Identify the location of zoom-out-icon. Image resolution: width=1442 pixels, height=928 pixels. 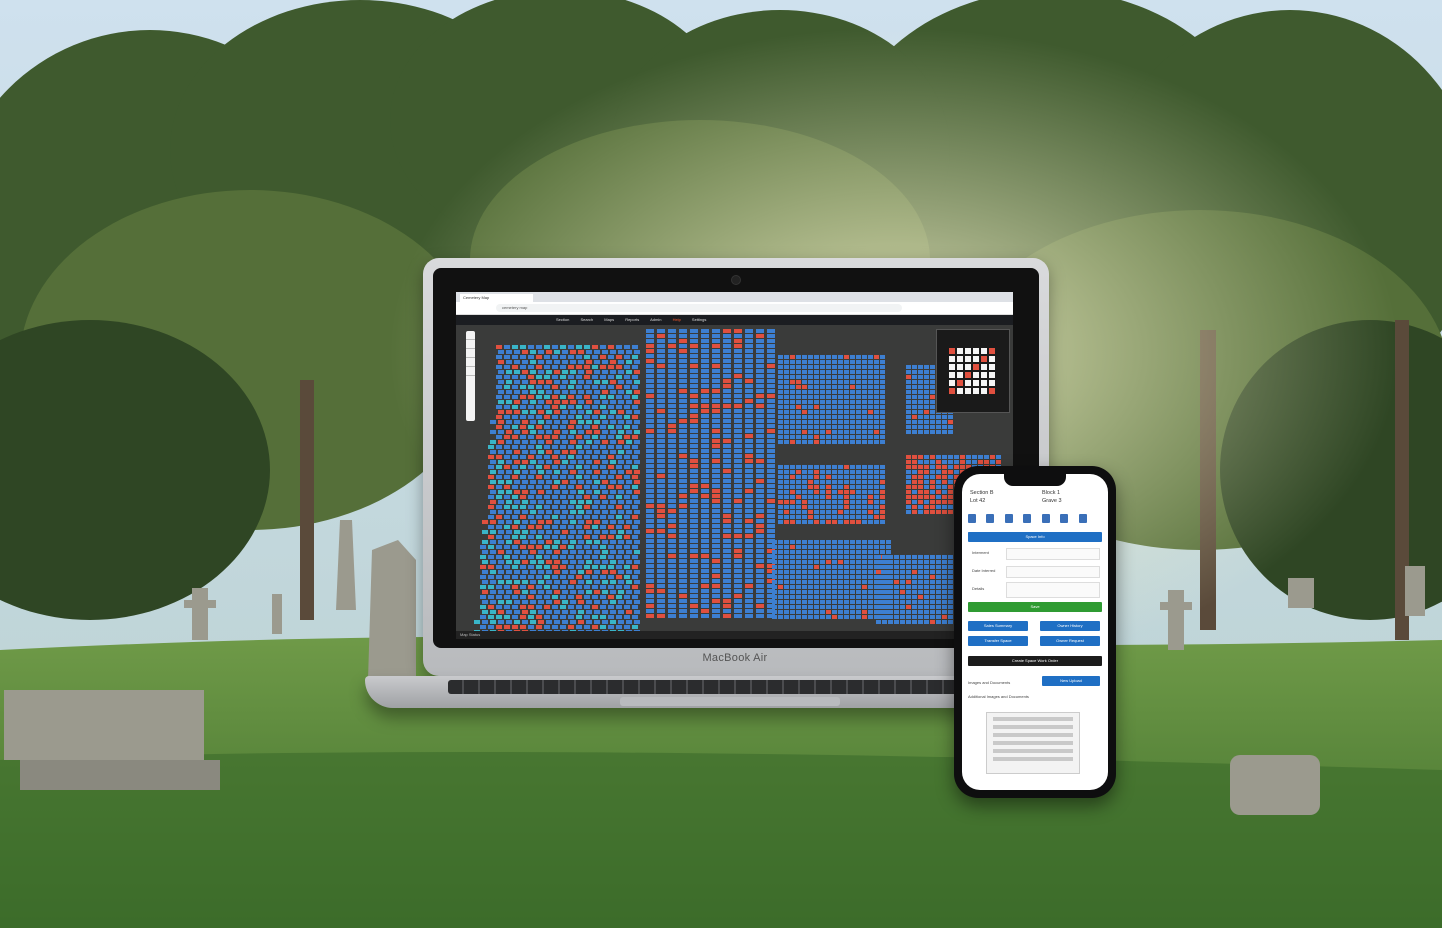
(470, 344).